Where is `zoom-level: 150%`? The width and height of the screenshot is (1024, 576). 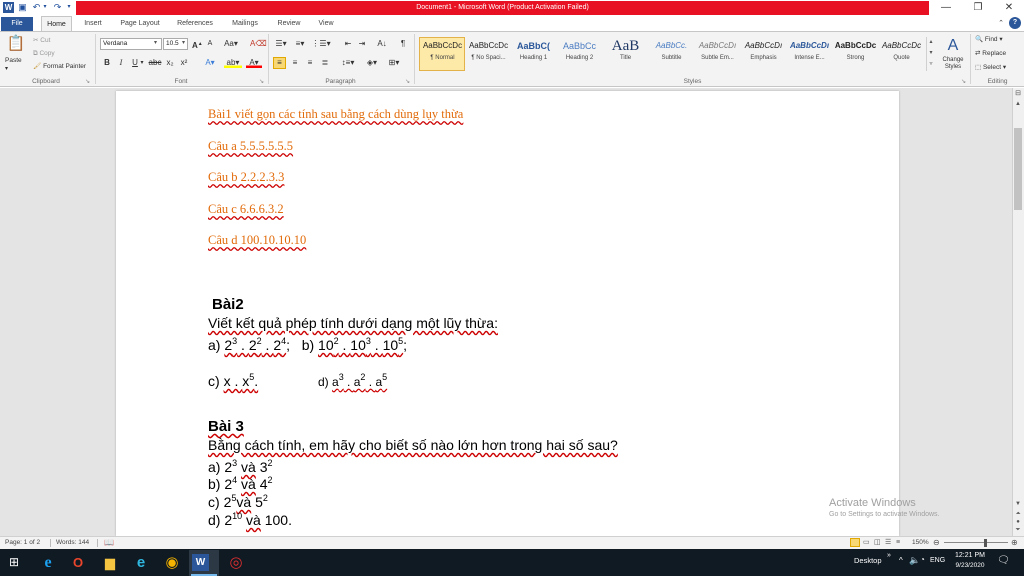
zoom-level: 150% is located at coordinates (920, 543).